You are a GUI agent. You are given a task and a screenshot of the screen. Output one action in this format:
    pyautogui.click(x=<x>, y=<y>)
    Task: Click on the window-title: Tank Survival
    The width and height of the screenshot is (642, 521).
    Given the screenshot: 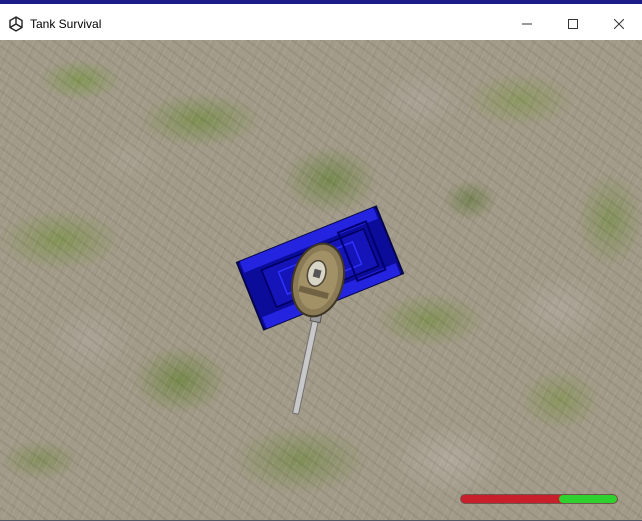 What is the action you would take?
    pyautogui.click(x=66, y=24)
    